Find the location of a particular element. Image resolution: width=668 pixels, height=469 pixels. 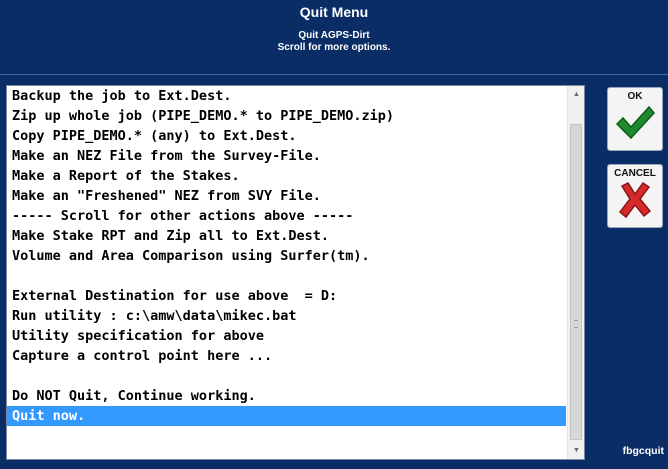

cancel-button-label: CANCEL is located at coordinates (635, 173).